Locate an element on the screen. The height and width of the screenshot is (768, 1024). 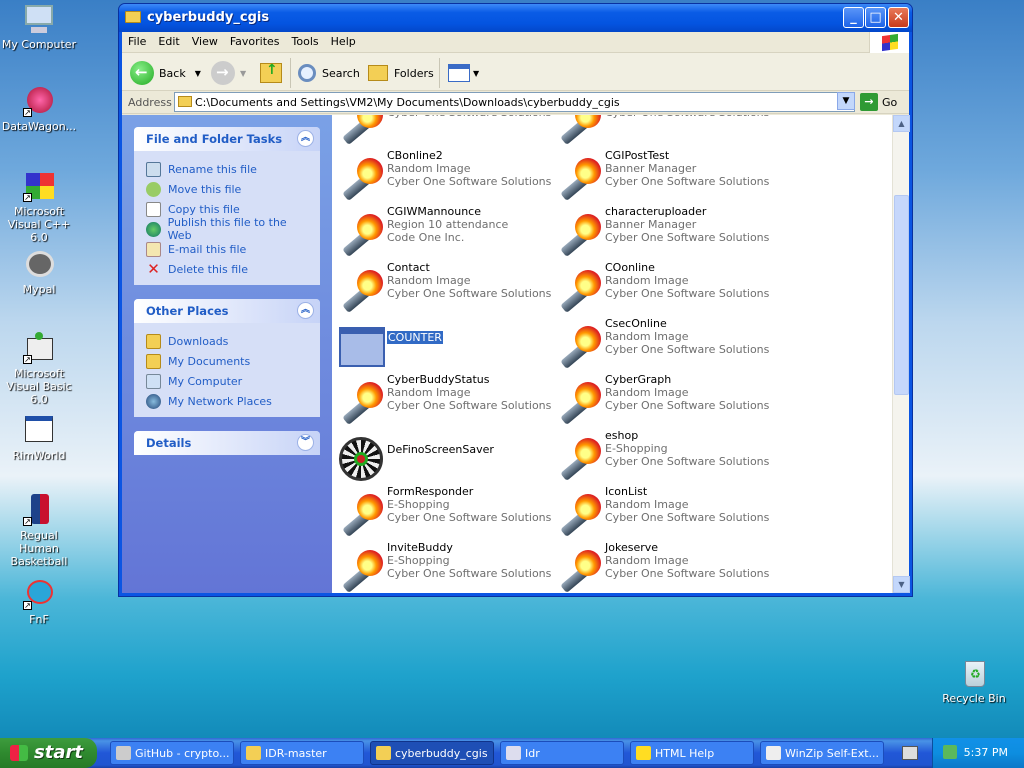
rimworld-icon is located at coordinates (39, 430).